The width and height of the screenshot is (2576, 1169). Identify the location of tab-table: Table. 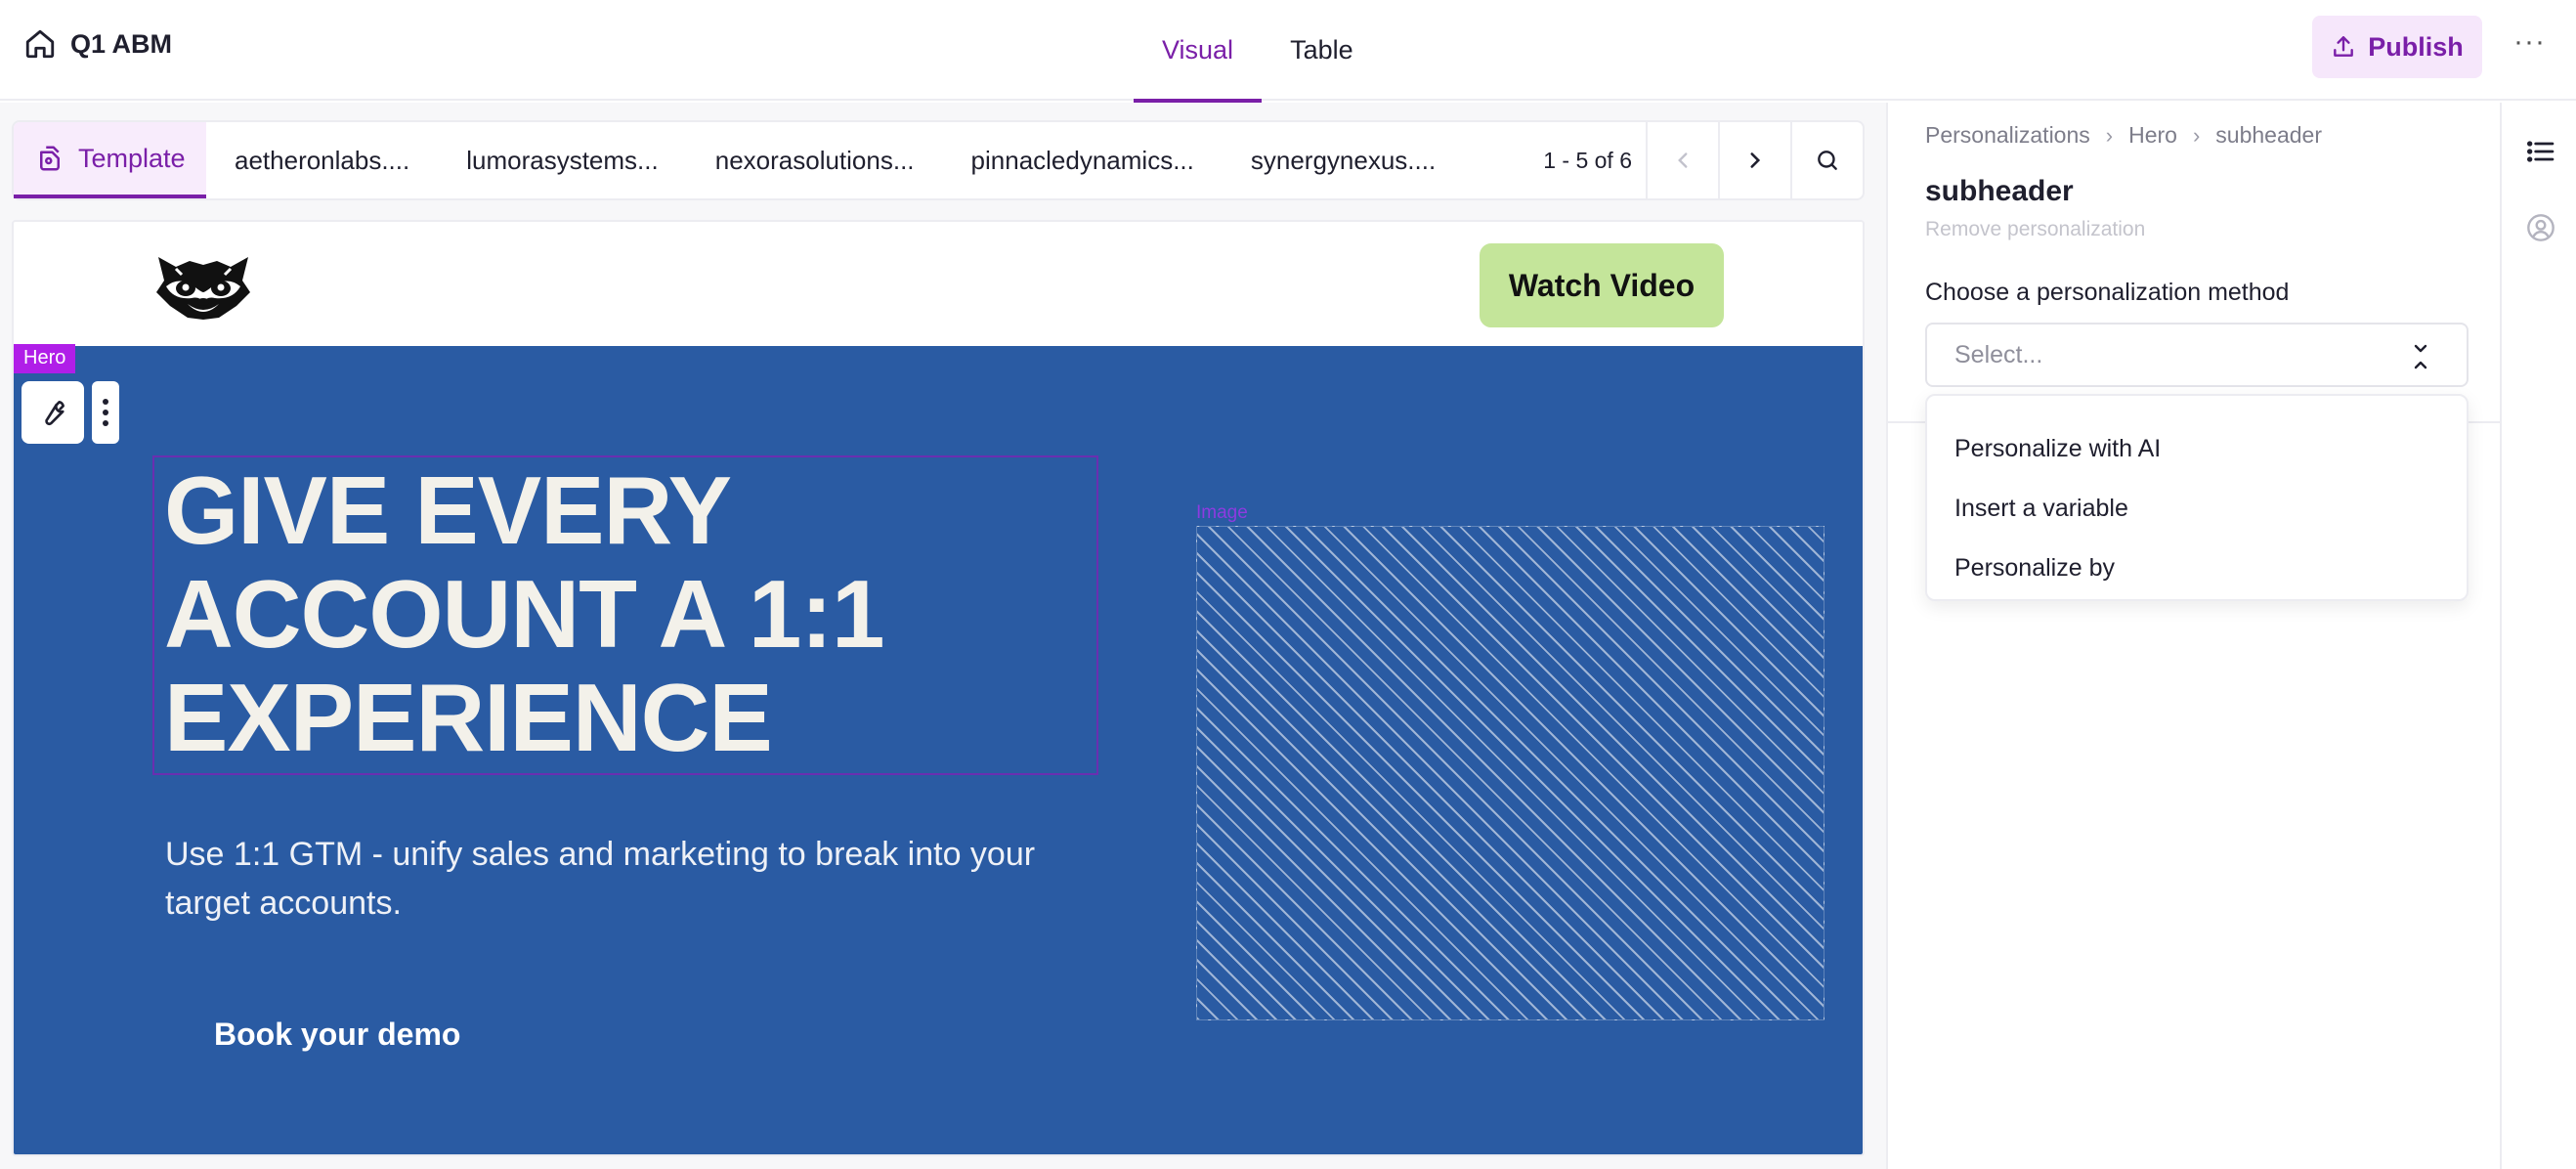
(1322, 51).